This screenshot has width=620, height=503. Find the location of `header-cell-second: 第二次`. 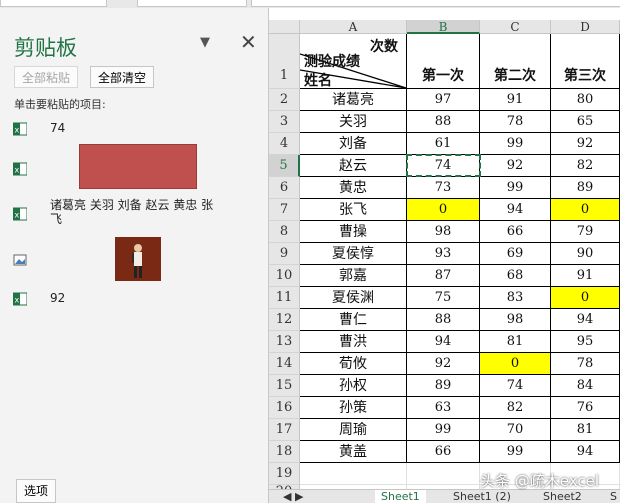

header-cell-second: 第二次 is located at coordinates (515, 61).